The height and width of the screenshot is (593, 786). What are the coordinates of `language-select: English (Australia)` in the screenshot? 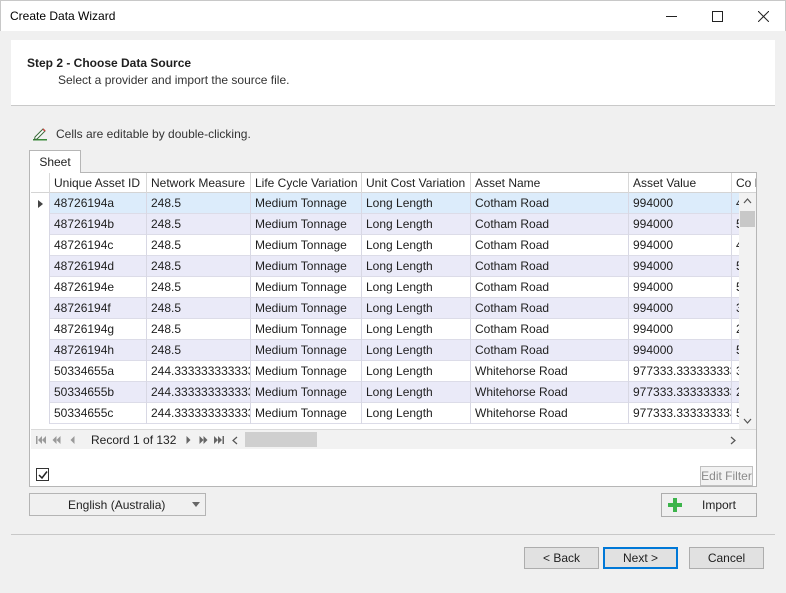 It's located at (117, 504).